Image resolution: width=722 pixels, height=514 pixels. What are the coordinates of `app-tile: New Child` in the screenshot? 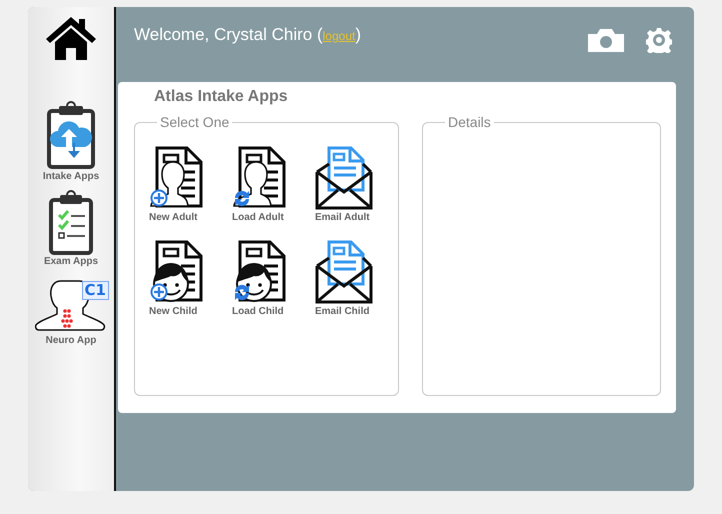 It's located at (190, 284).